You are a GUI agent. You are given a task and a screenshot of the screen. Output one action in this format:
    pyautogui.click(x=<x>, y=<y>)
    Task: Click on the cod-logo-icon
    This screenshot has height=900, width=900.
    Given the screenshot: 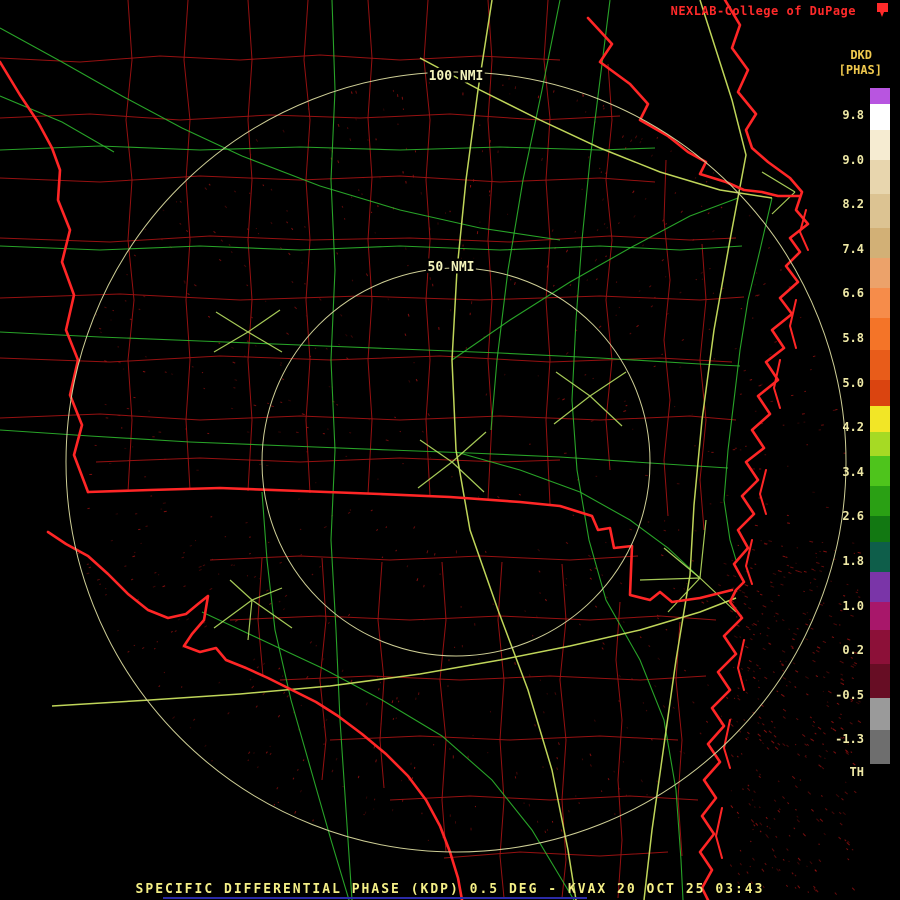 What is the action you would take?
    pyautogui.click(x=882, y=10)
    